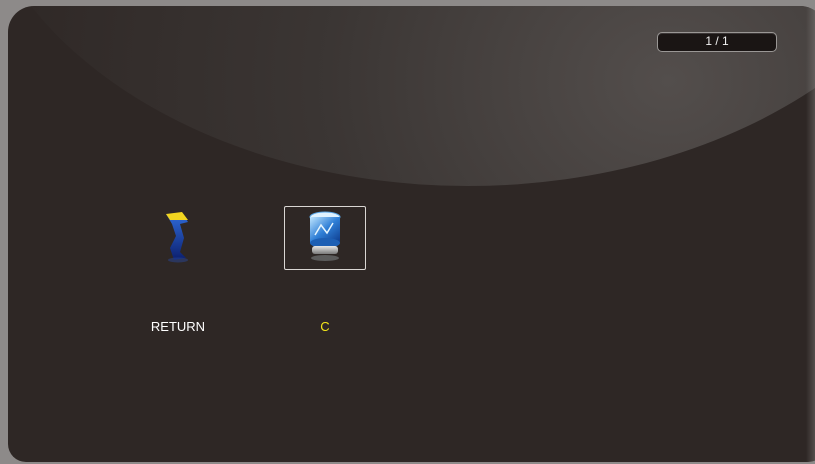 This screenshot has width=815, height=464. What do you see at coordinates (325, 326) in the screenshot?
I see `drive-c-label: C` at bounding box center [325, 326].